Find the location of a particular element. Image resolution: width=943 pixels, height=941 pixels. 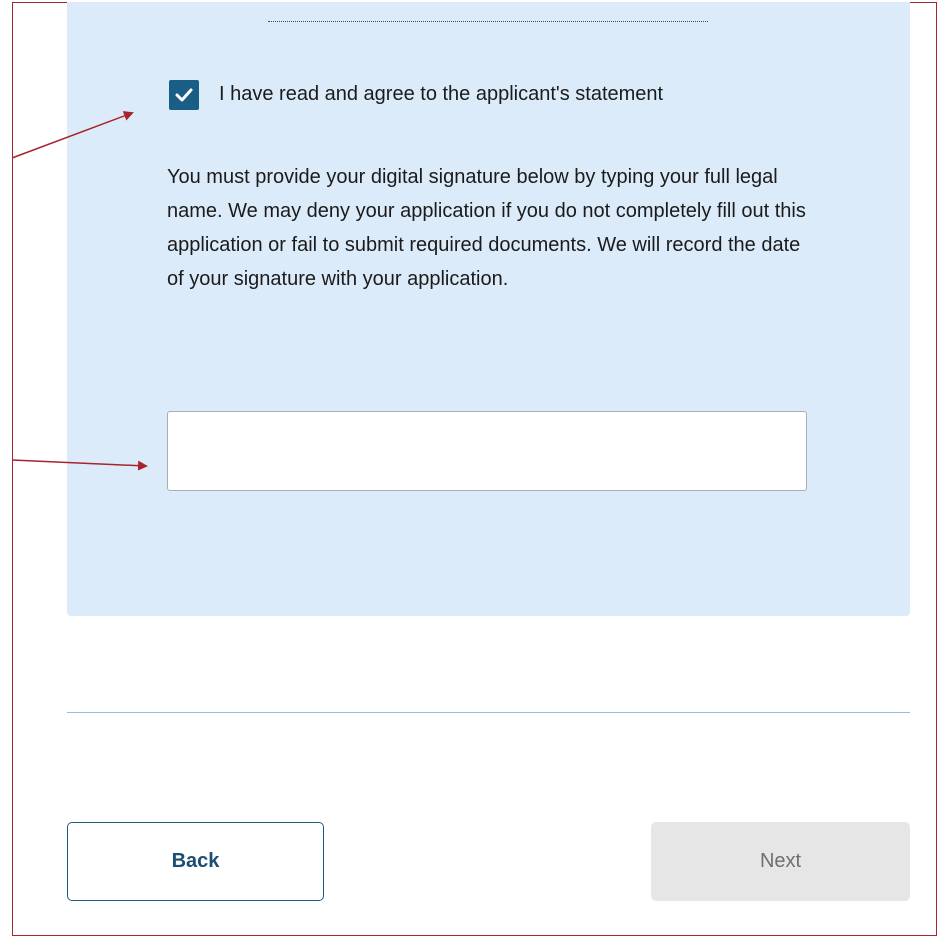

signature-input is located at coordinates (487, 451).